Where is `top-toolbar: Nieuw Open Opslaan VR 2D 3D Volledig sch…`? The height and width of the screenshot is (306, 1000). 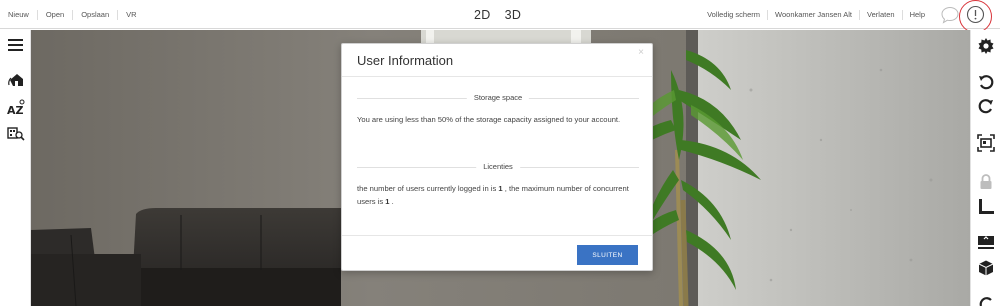
top-toolbar: Nieuw Open Opslaan VR 2D 3D Volledig sch… is located at coordinates (500, 16).